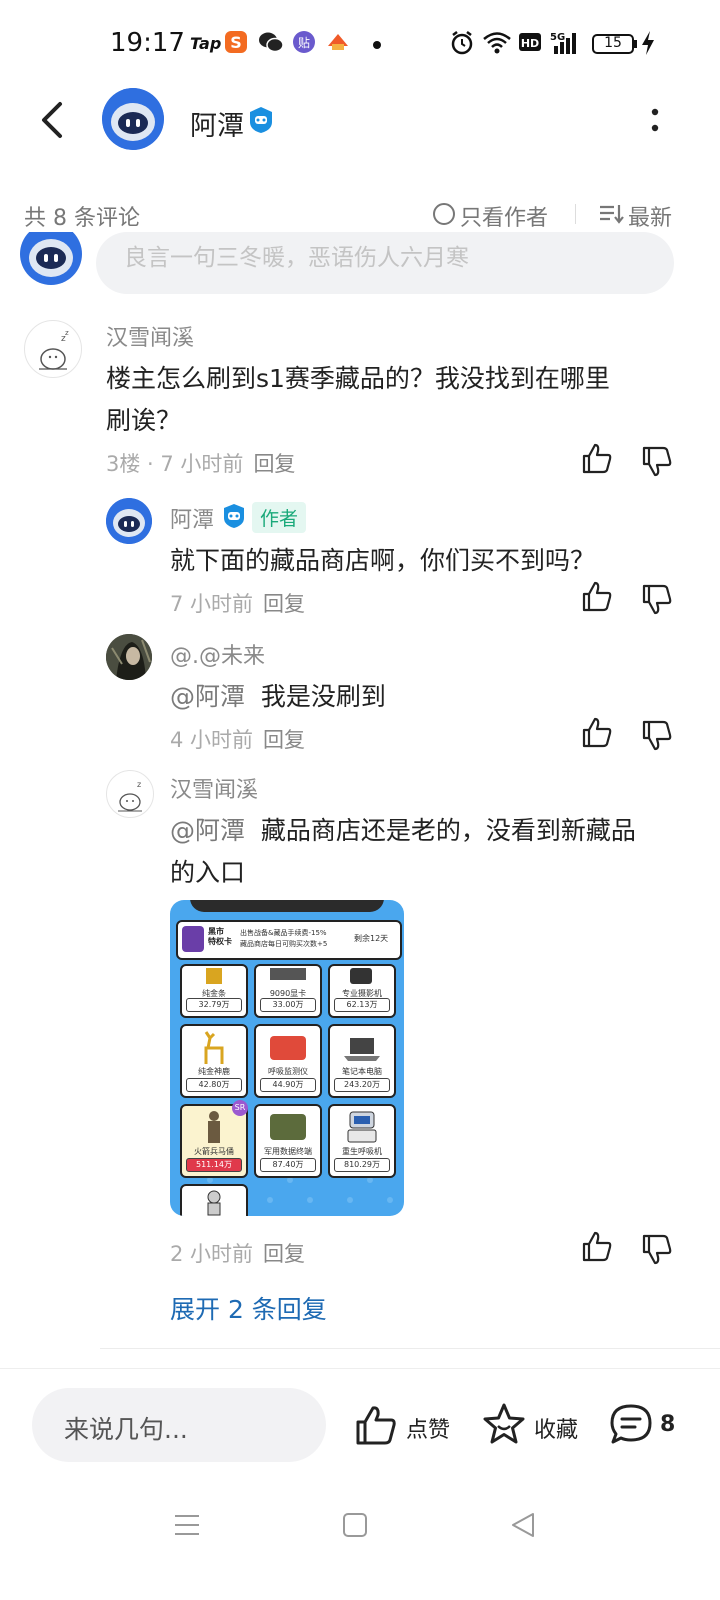 The image size is (720, 1600). What do you see at coordinates (214, 1047) in the screenshot?
I see `golden-deer-icon` at bounding box center [214, 1047].